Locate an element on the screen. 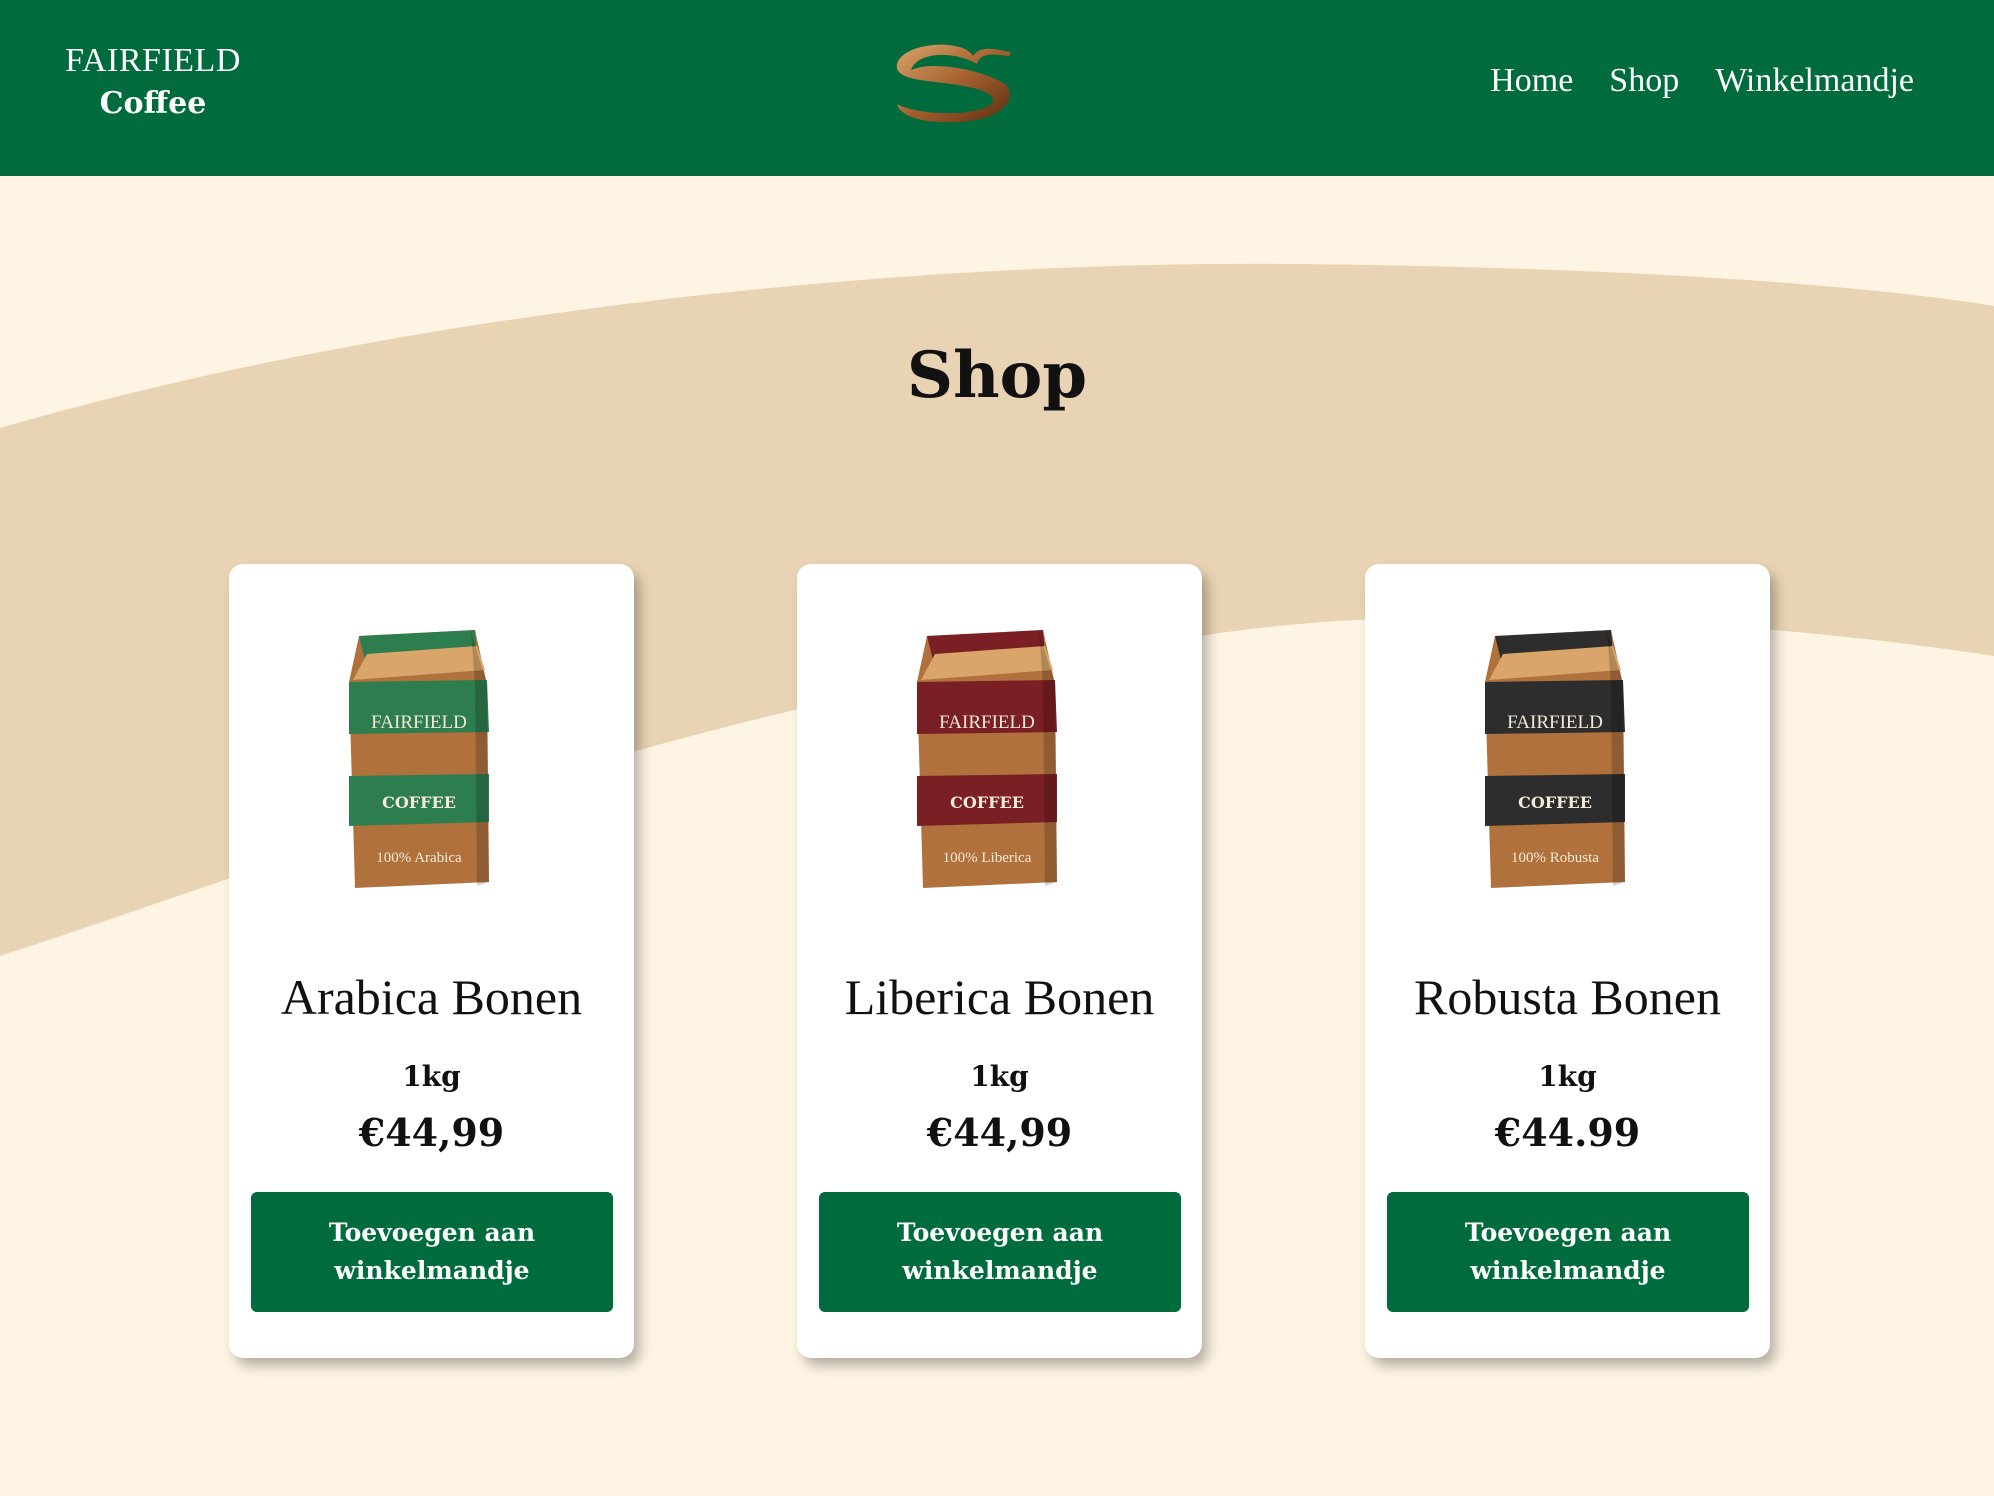  site-header: FAIRFIELD Coffee Home Shop Winkelmandje is located at coordinates (997, 88).